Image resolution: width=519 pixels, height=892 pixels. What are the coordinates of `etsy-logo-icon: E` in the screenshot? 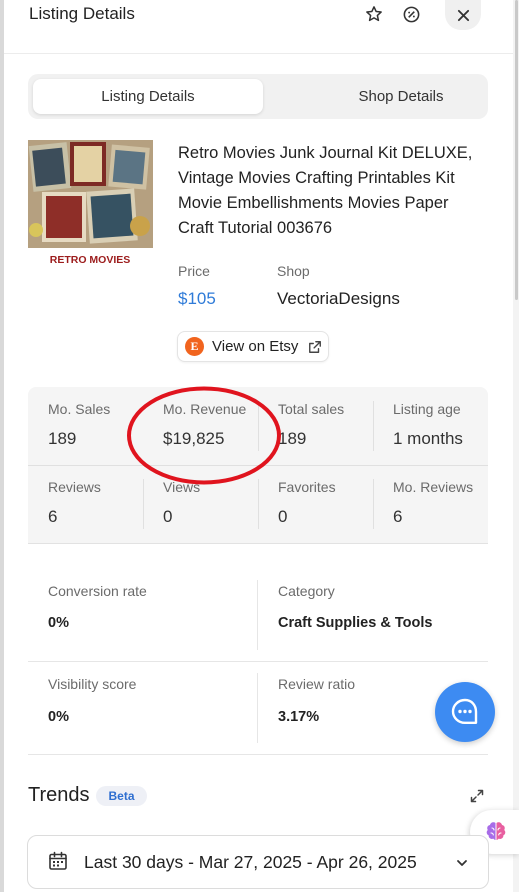 It's located at (194, 346).